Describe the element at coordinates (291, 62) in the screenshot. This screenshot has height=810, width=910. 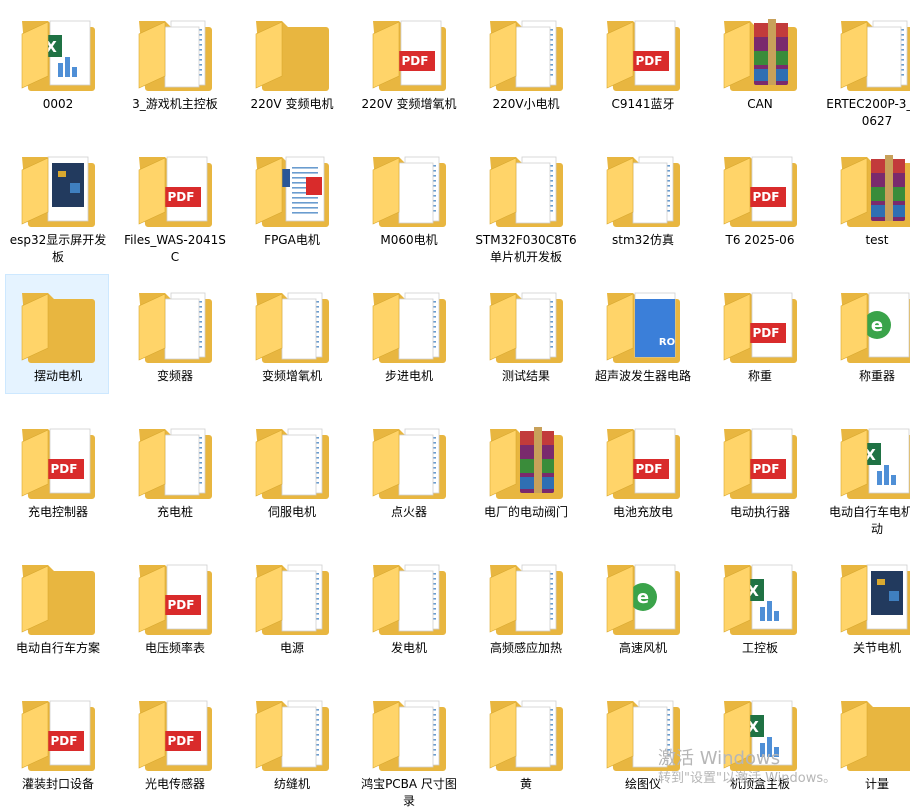
I see `folder-item: 220V 变频电机` at that location.